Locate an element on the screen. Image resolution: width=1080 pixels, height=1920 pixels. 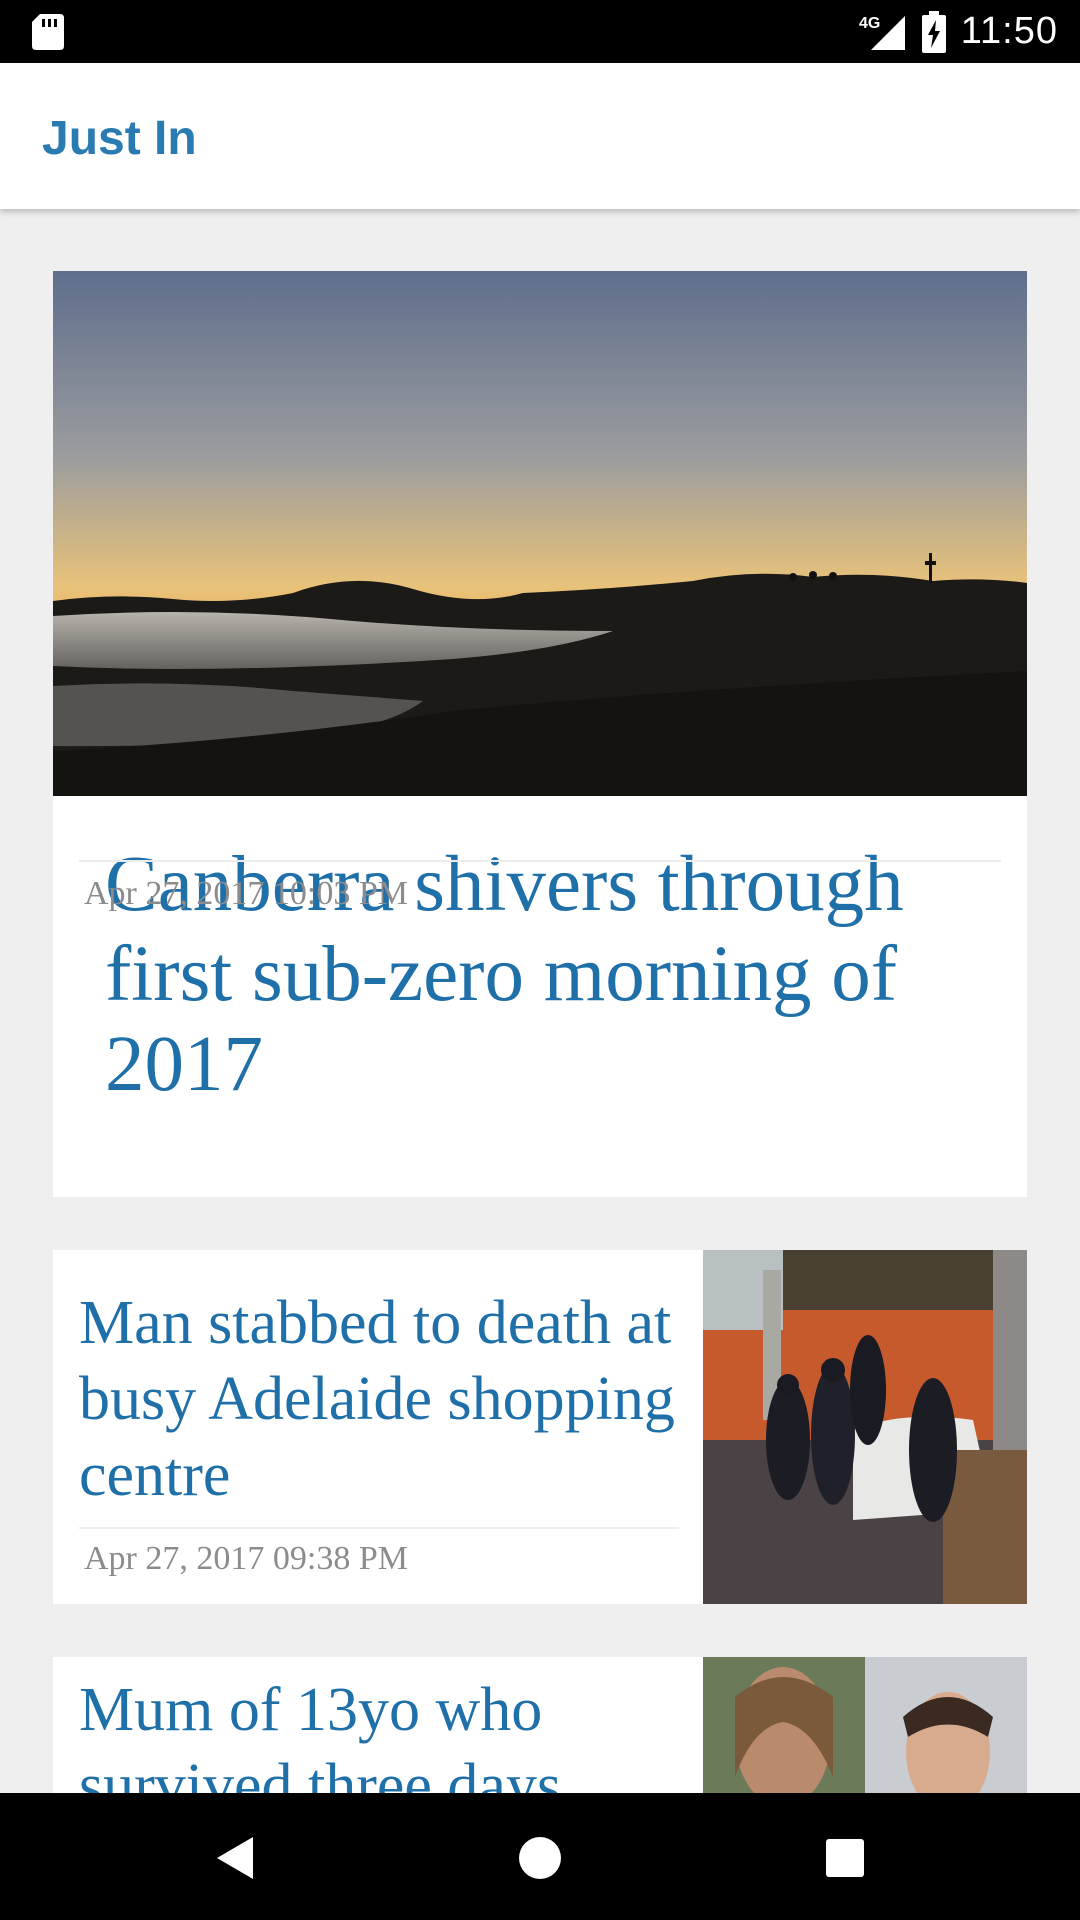
navigation-bar is located at coordinates (540, 1856).